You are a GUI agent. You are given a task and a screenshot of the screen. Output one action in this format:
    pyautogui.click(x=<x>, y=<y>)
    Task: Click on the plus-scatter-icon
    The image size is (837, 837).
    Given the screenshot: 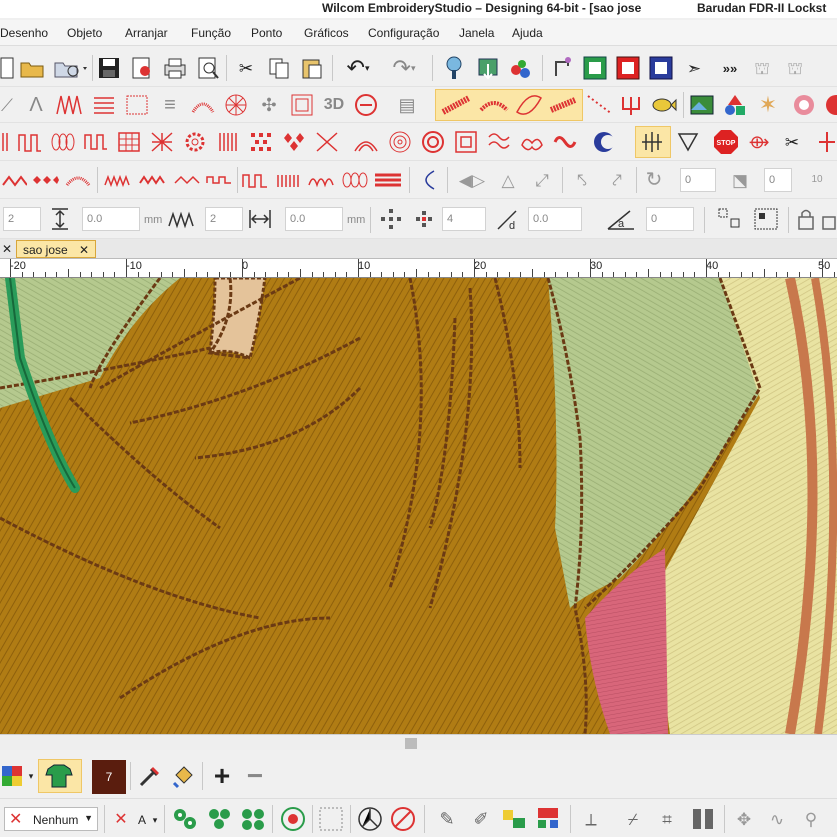 What is the action you would take?
    pyautogui.click(x=424, y=219)
    